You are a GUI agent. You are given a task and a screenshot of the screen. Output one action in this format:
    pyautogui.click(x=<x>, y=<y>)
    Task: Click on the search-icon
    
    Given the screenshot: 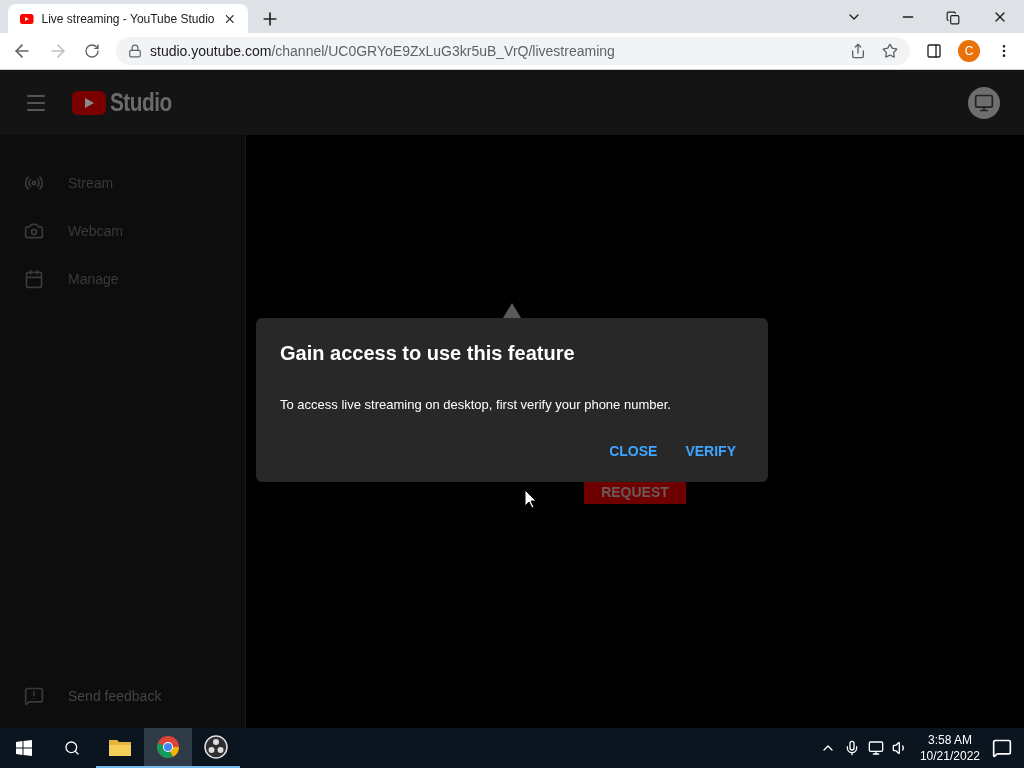 What is the action you would take?
    pyautogui.click(x=72, y=748)
    